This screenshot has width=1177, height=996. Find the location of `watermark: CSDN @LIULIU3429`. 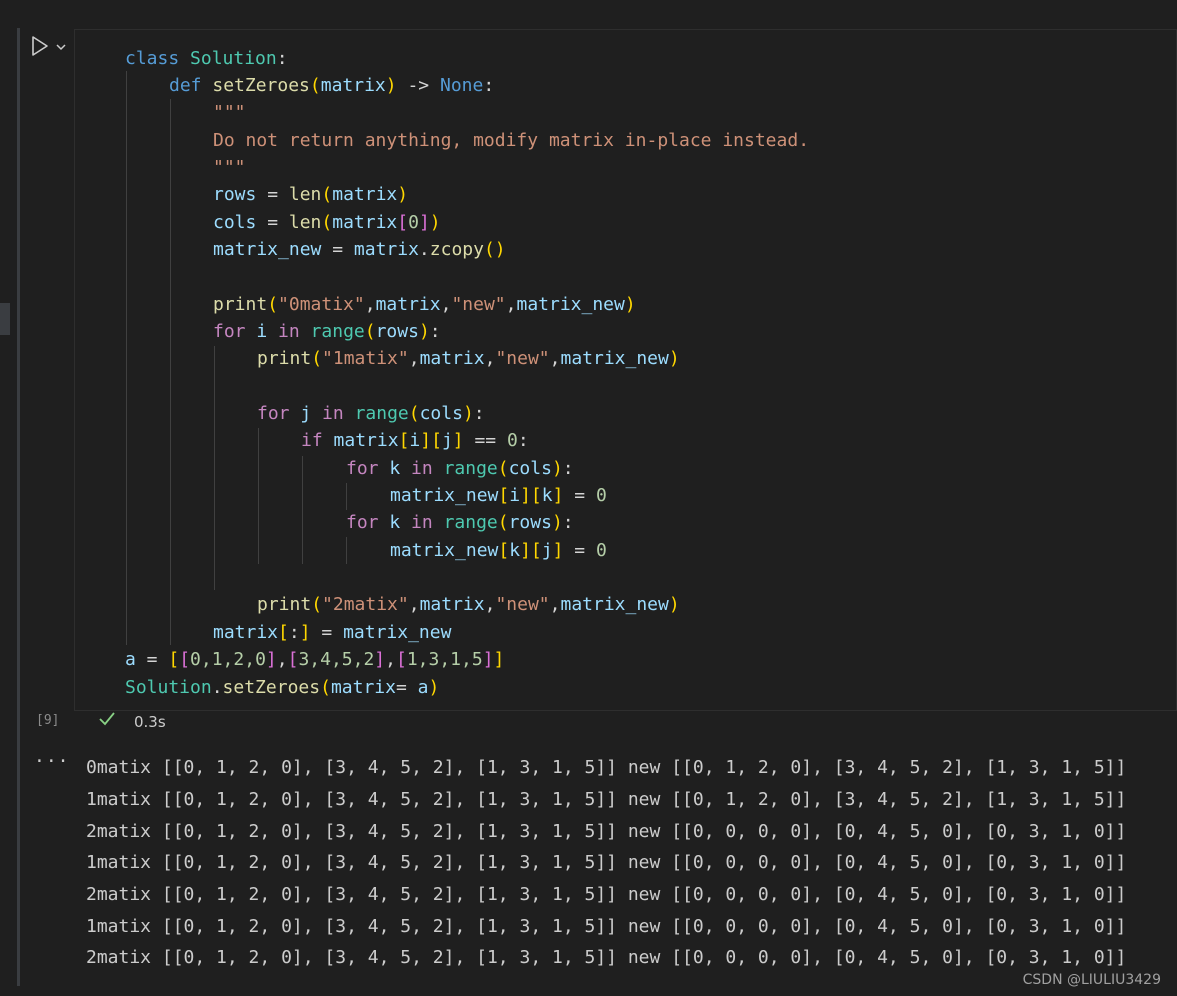

watermark: CSDN @LIULIU3429 is located at coordinates (1091, 980).